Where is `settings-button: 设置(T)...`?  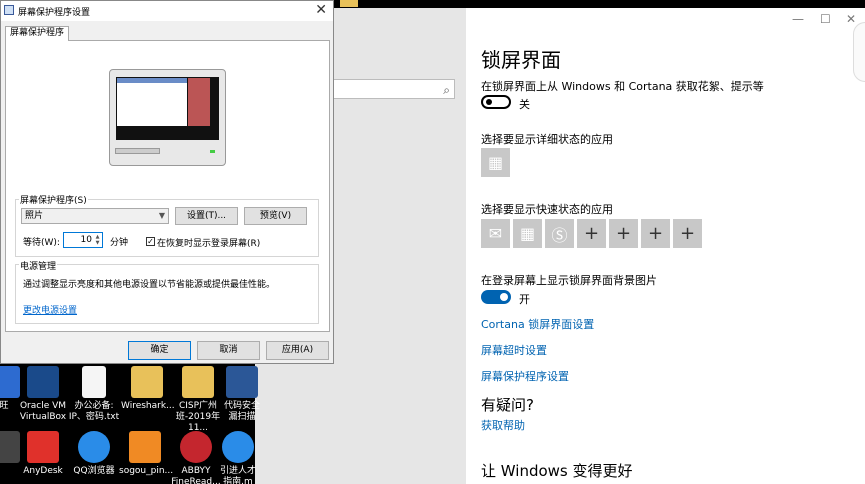 settings-button: 设置(T)... is located at coordinates (206, 216).